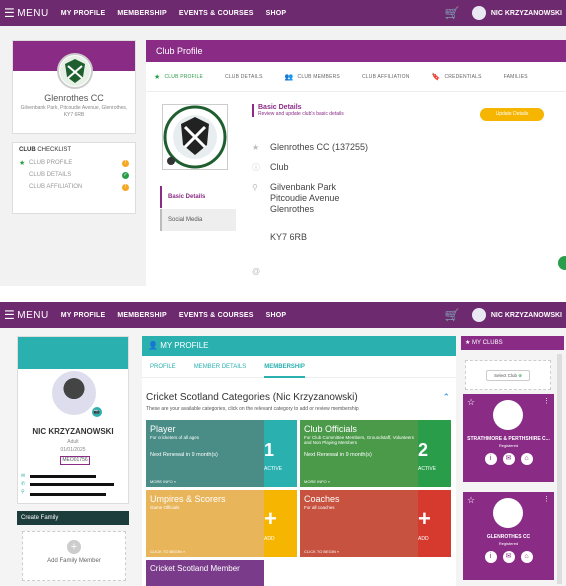 The image size is (566, 586). I want to click on profile-tabs: PROFILE MEMBER DETAILS MEMBERSHIP, so click(299, 367).